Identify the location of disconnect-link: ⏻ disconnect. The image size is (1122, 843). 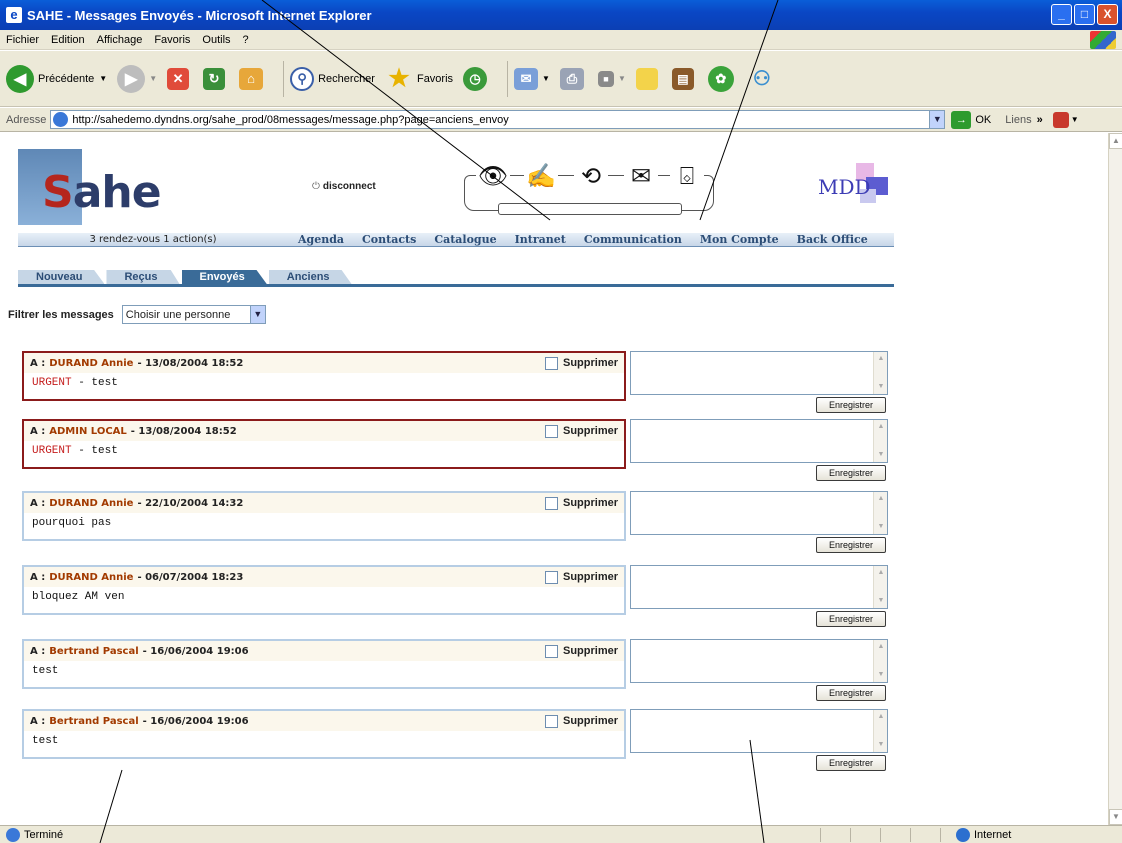
(344, 186).